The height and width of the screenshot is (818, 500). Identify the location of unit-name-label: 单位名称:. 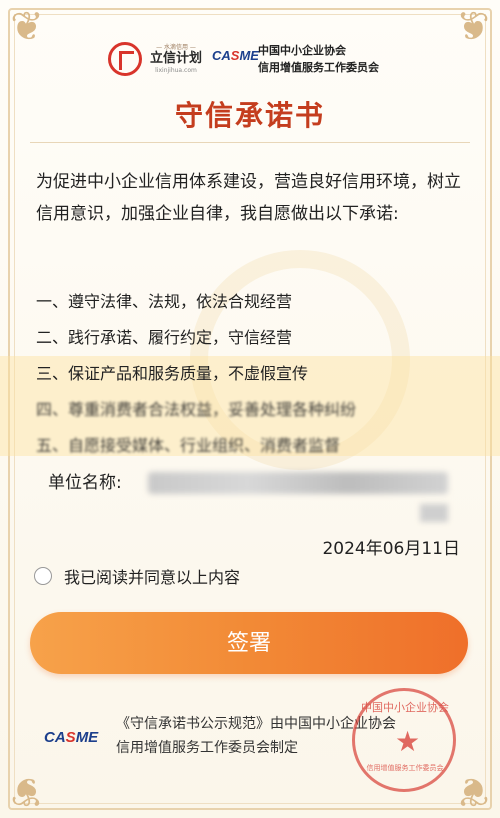
(85, 483).